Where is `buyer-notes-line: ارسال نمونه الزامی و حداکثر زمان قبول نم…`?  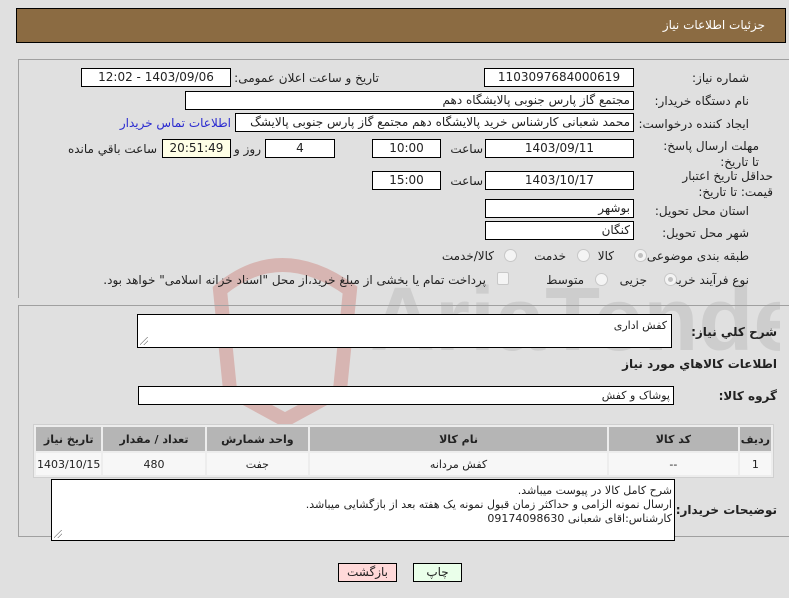
buyer-notes-line: ارسال نمونه الزامی و حداکثر زمان قبول نم… is located at coordinates (488, 504).